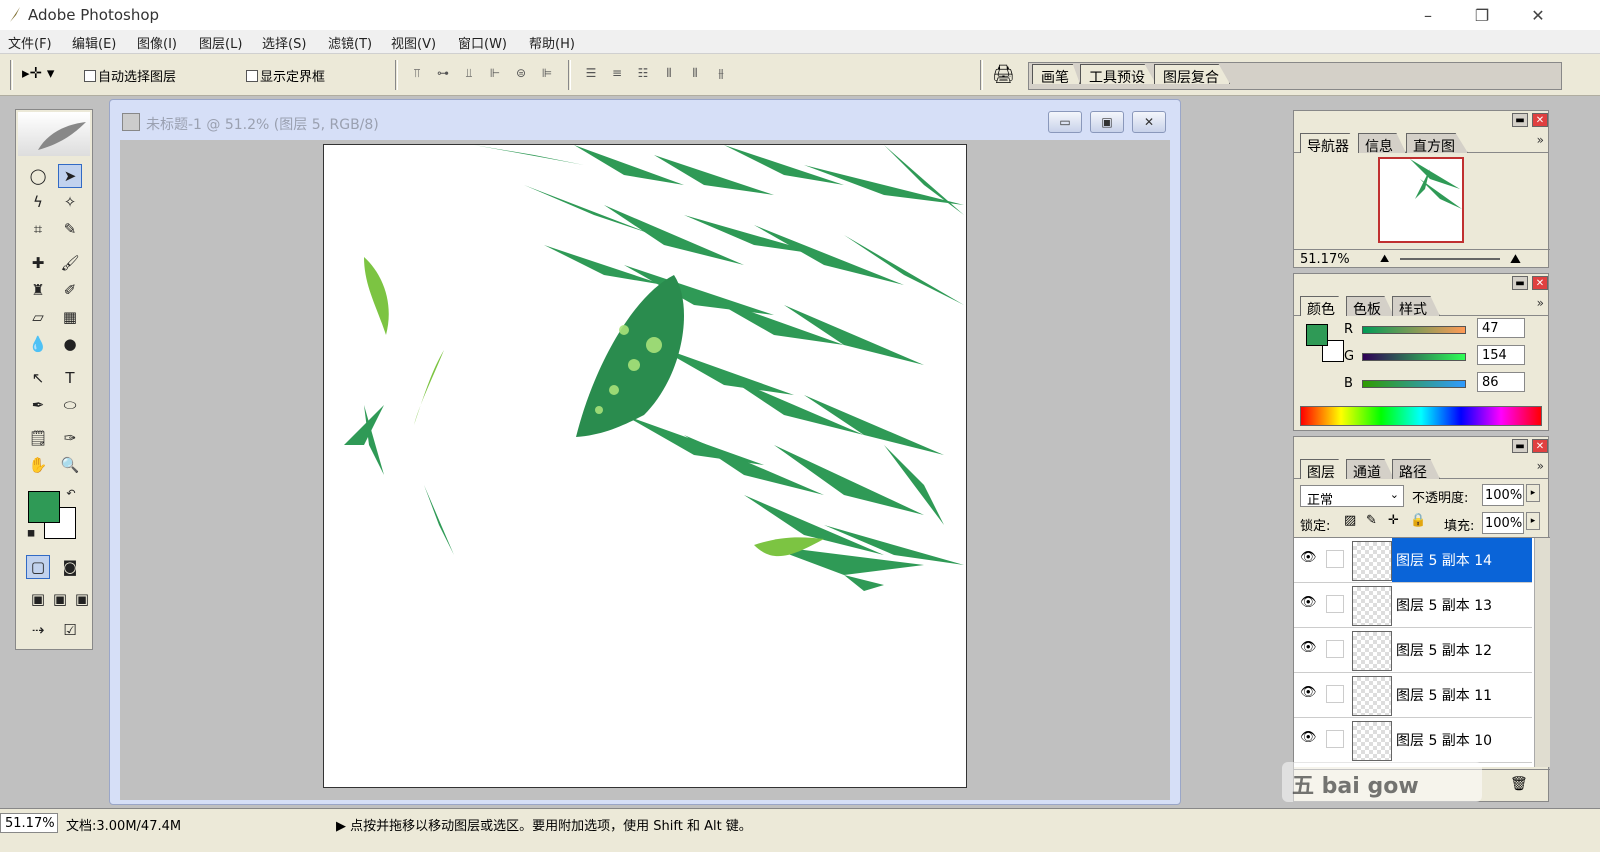 This screenshot has width=1600, height=852. What do you see at coordinates (70, 378) in the screenshot?
I see `type-tool-icon: T` at bounding box center [70, 378].